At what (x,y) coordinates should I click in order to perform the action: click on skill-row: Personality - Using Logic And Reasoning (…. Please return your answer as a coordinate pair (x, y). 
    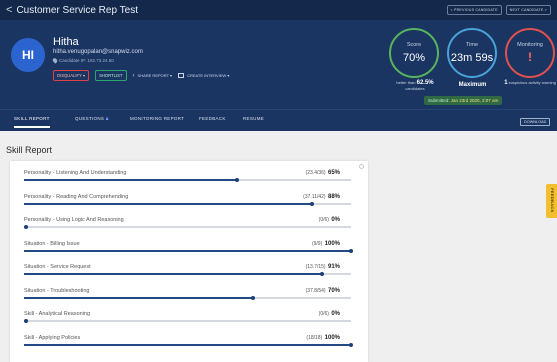
    Looking at the image, I should click on (188, 227).